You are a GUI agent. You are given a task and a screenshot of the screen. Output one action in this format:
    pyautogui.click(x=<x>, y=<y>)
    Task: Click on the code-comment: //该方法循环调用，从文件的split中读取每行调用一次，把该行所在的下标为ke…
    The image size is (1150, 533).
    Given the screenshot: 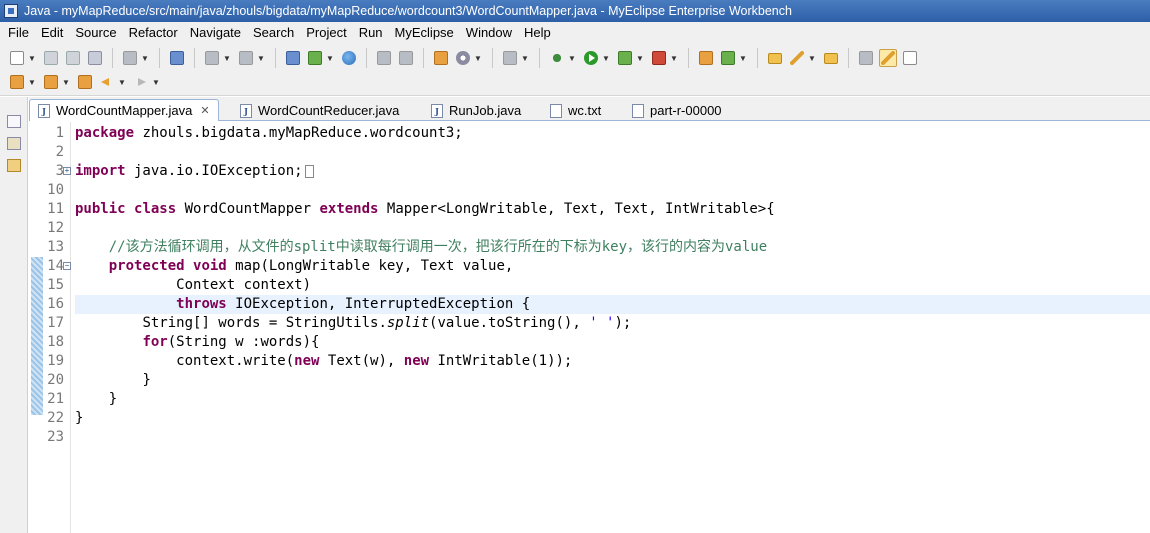 What is the action you would take?
    pyautogui.click(x=438, y=247)
    